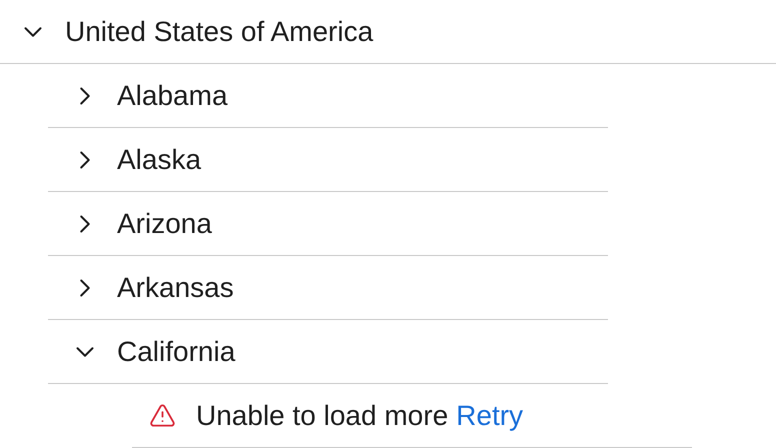 The width and height of the screenshot is (776, 448). What do you see at coordinates (388, 32) in the screenshot?
I see `tree-row: United States of America` at bounding box center [388, 32].